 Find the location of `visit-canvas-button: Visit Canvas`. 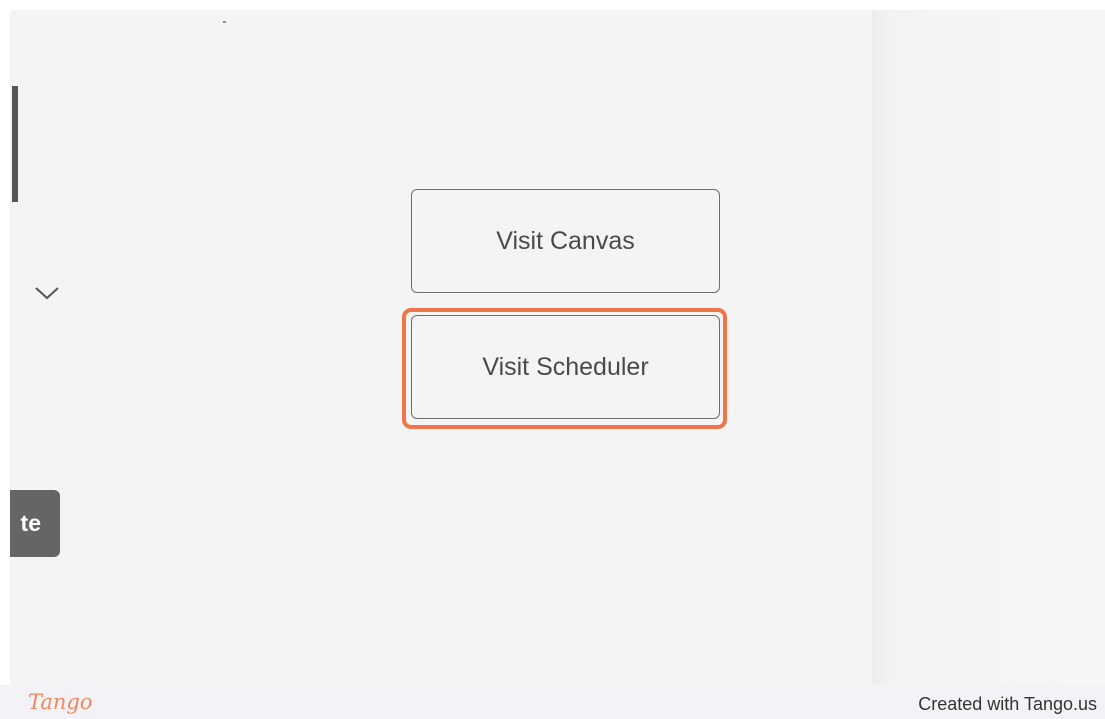

visit-canvas-button: Visit Canvas is located at coordinates (565, 241).